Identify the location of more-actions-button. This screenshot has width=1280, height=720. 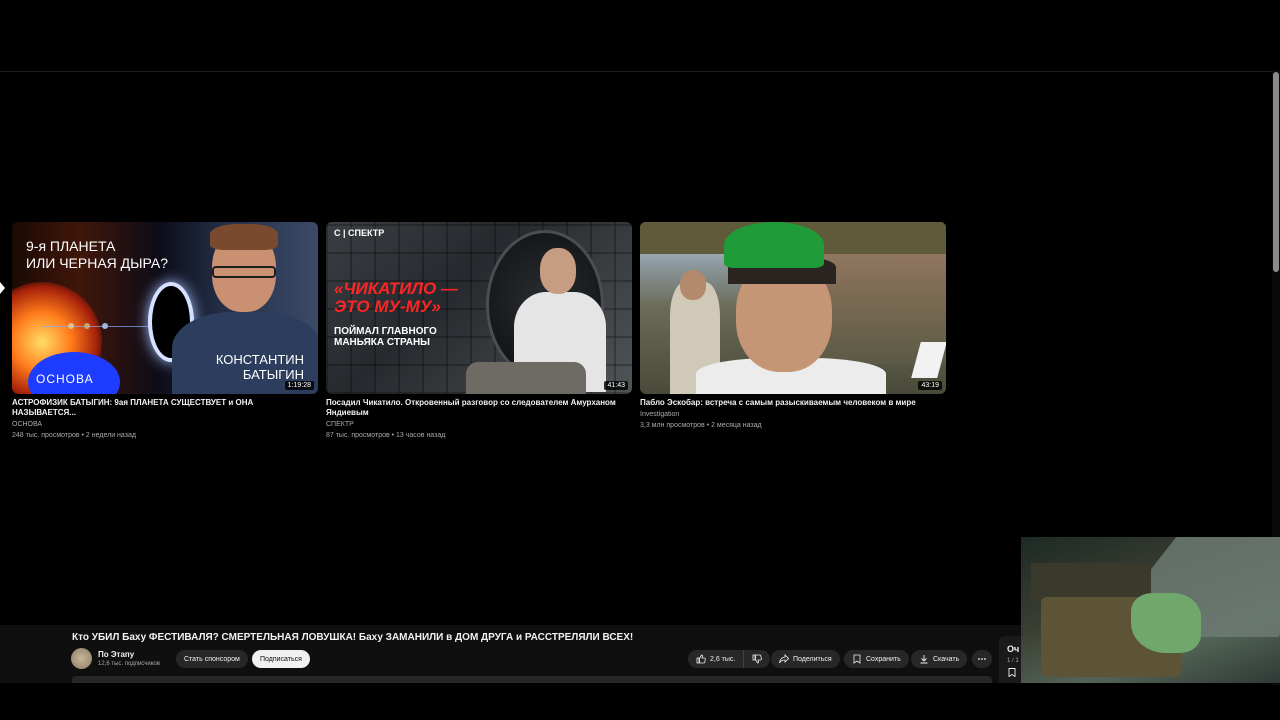
(982, 659).